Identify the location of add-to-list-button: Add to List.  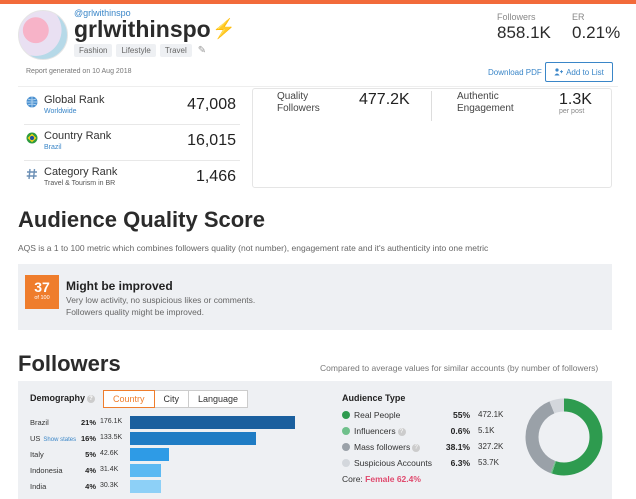
(579, 72).